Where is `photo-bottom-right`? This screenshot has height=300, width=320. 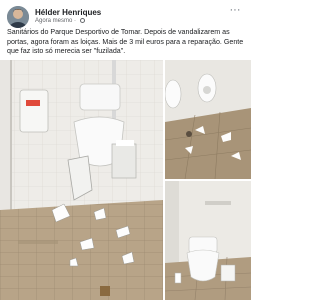 photo-bottom-right is located at coordinates (208, 240).